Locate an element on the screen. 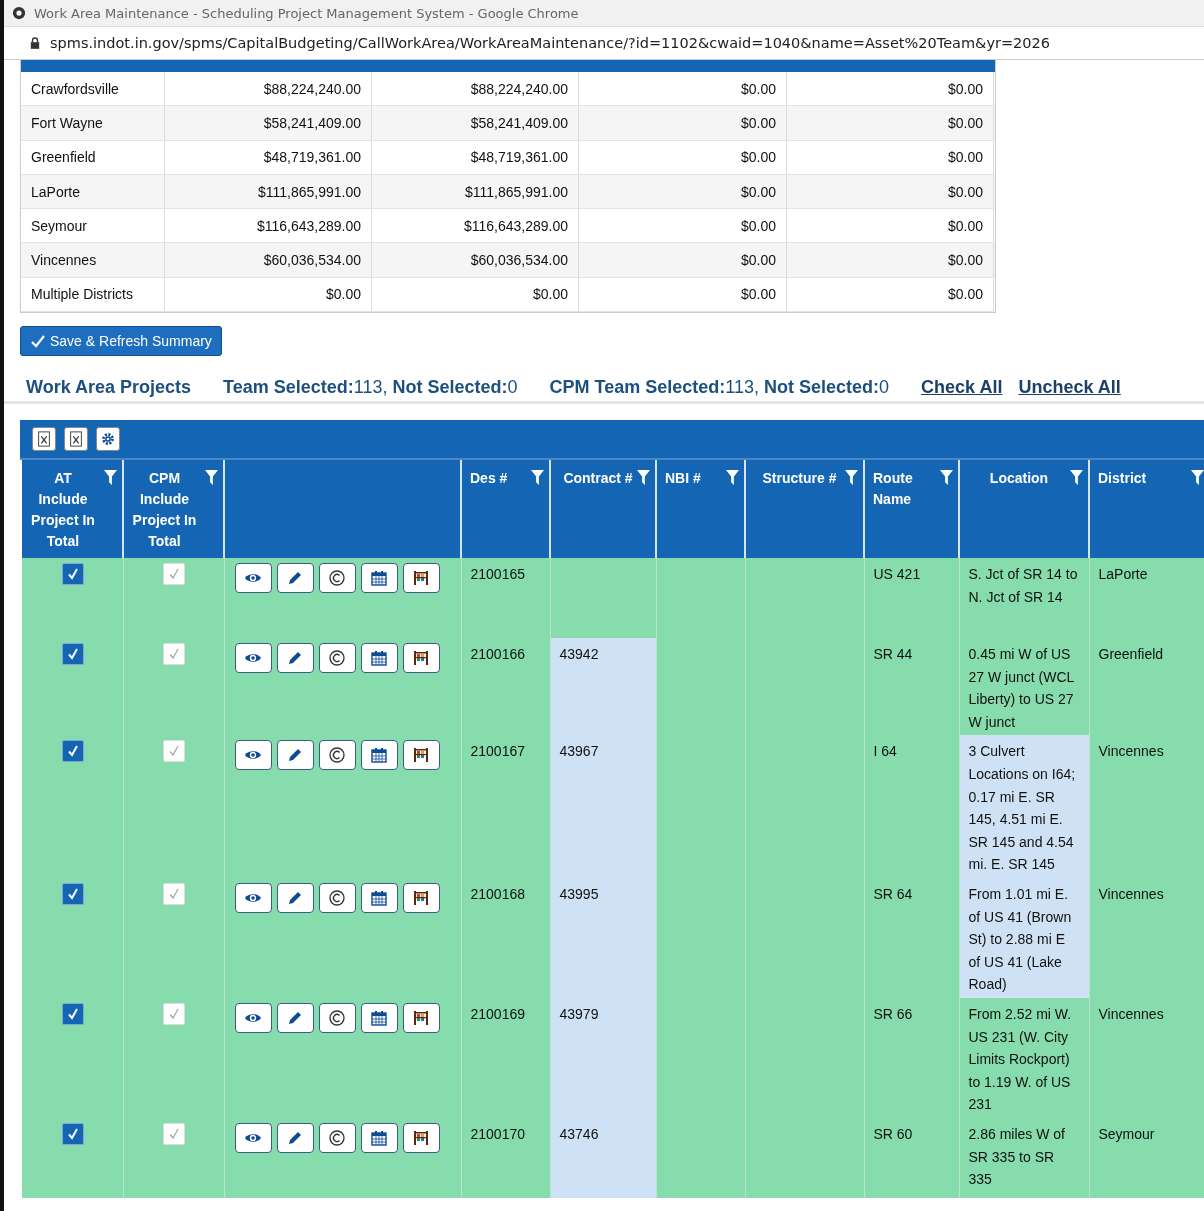 This screenshot has height=1211, width=1204. column-header: Des # is located at coordinates (505, 509).